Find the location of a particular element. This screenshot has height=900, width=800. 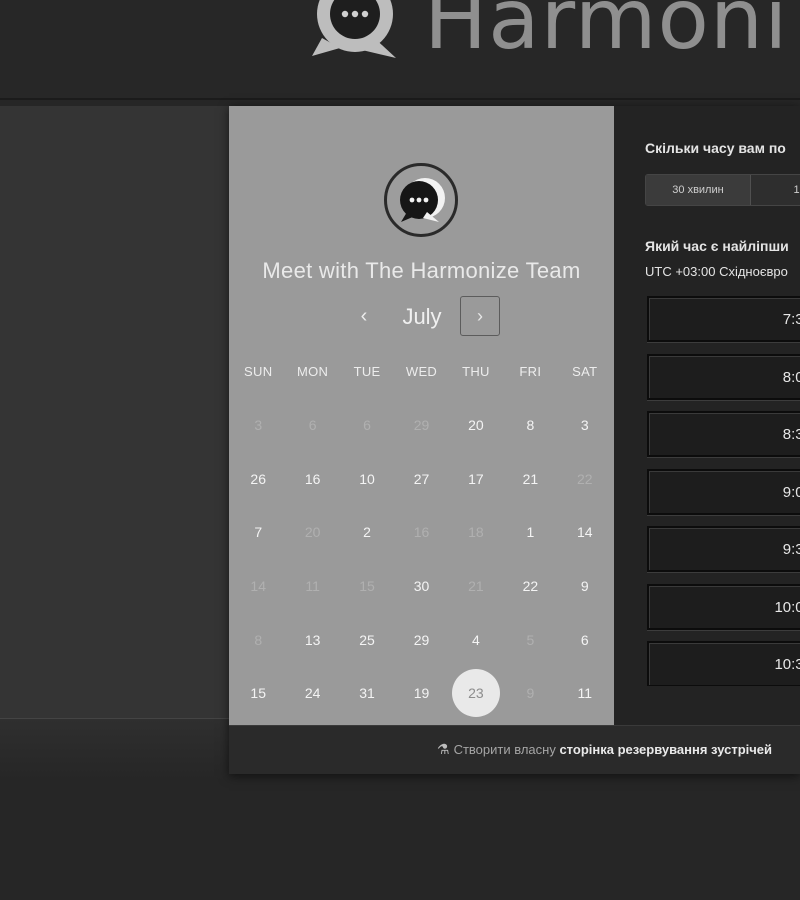

hubspot-sprocket-icon: ⚗ is located at coordinates (443, 749).